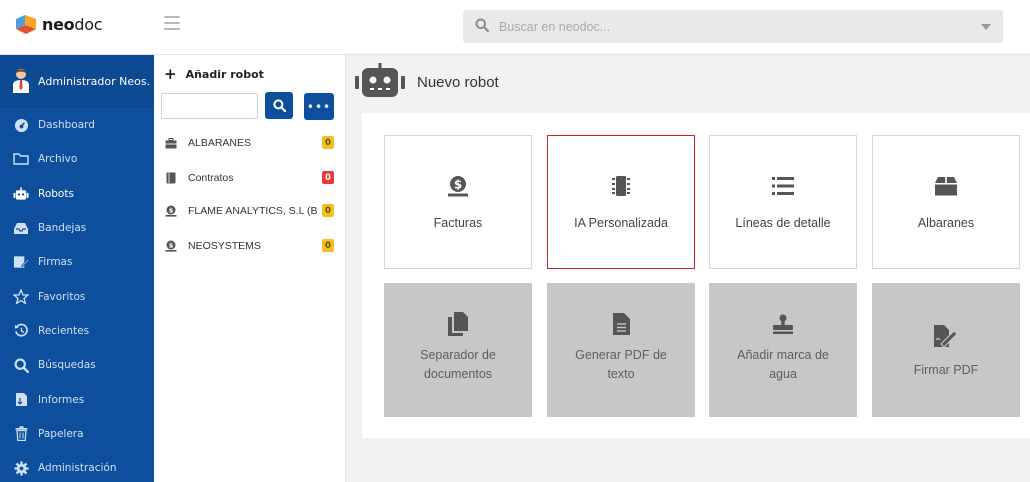  I want to click on card-firmar-pdf: Firmar PDF, so click(946, 350).